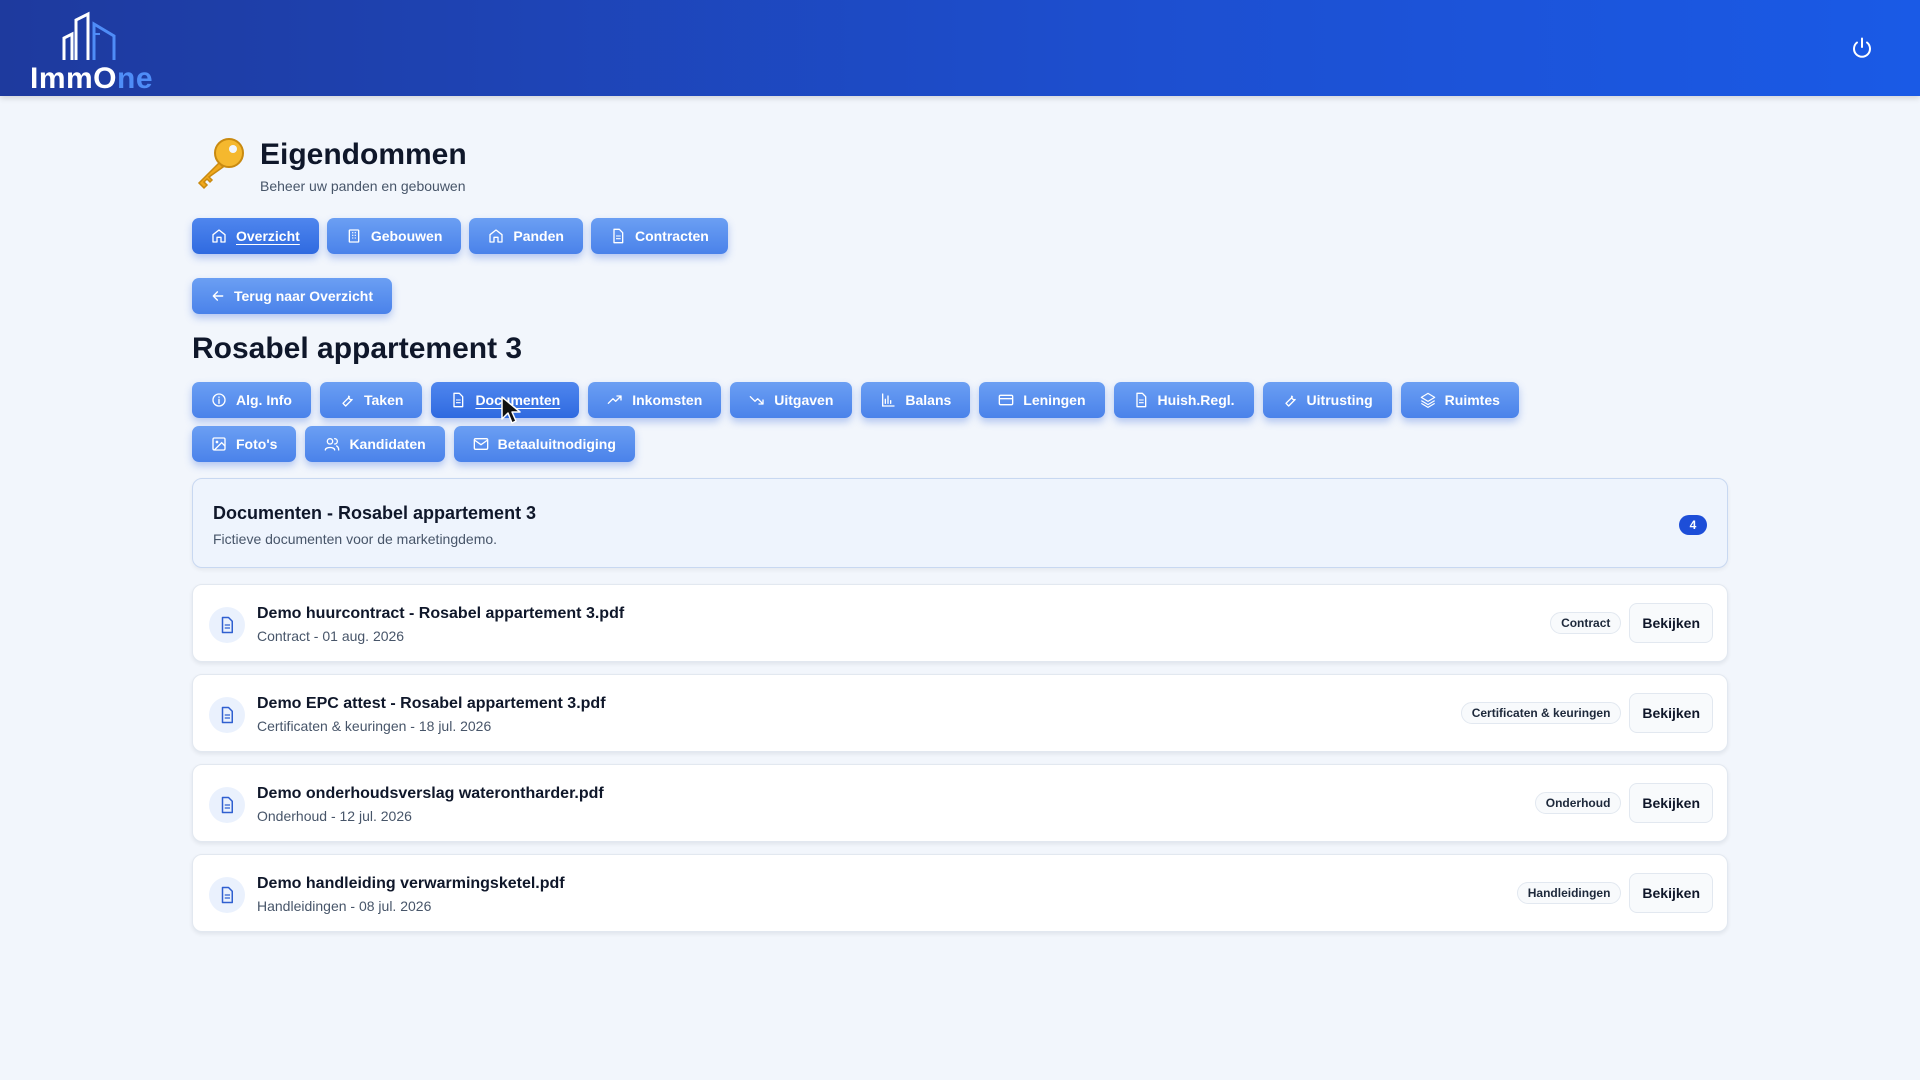 The height and width of the screenshot is (1080, 1920). I want to click on tab-alg-info: Alg. Info, so click(251, 400).